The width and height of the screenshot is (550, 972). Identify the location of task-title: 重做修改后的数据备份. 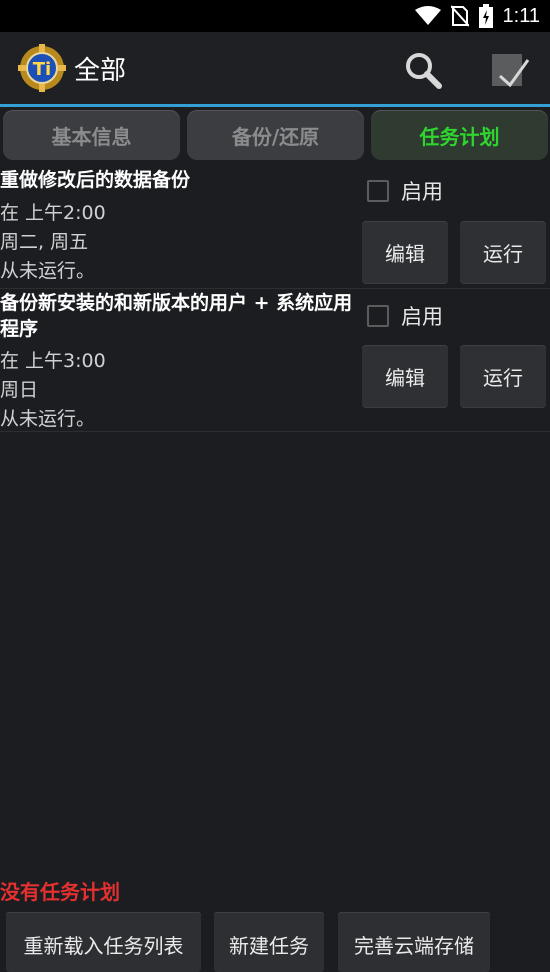
(95, 180).